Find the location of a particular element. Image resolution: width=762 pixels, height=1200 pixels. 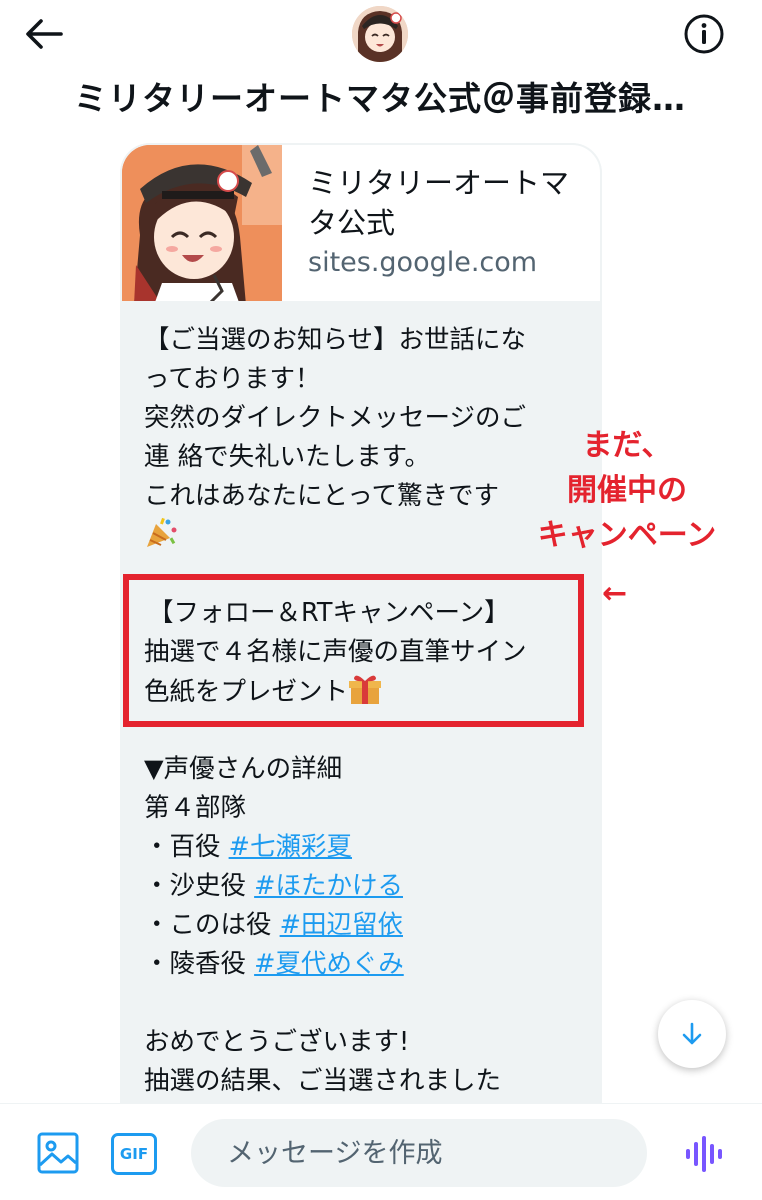

link-card-thumbnail is located at coordinates (202, 223).